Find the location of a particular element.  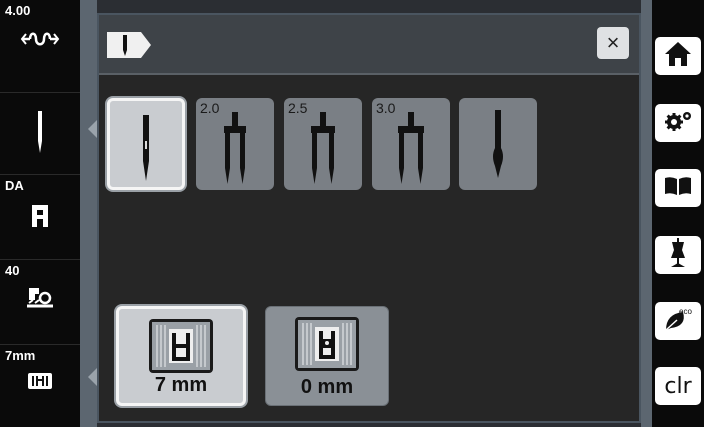

needle-option-twin-3-0: 3.0 is located at coordinates (411, 144).